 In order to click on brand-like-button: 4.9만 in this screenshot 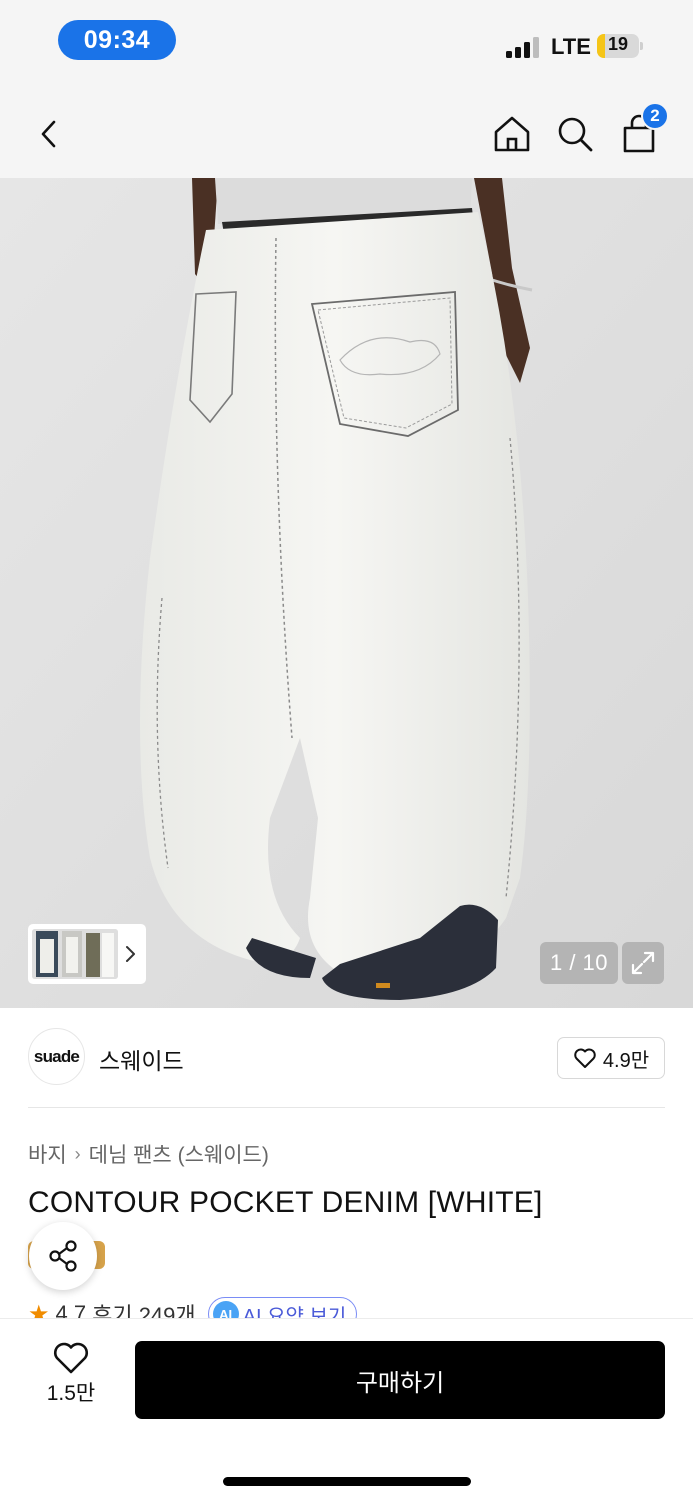, I will do `click(611, 1058)`.